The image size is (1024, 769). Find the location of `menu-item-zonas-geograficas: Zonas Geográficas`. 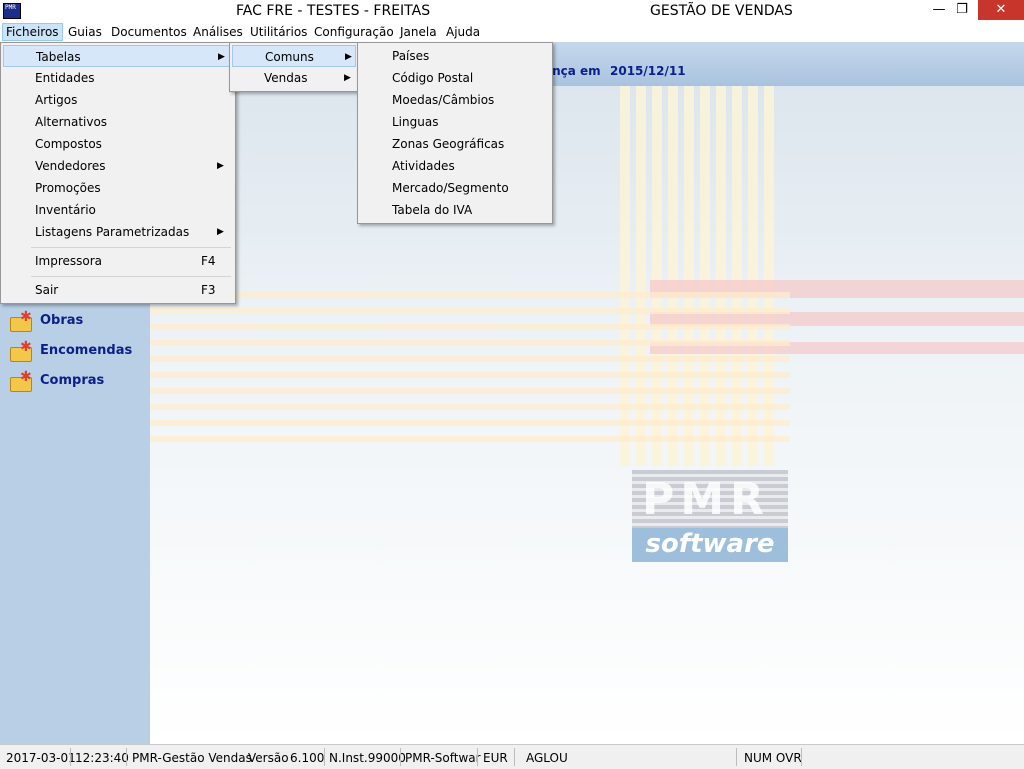

menu-item-zonas-geograficas: Zonas Geográficas is located at coordinates (454, 144).